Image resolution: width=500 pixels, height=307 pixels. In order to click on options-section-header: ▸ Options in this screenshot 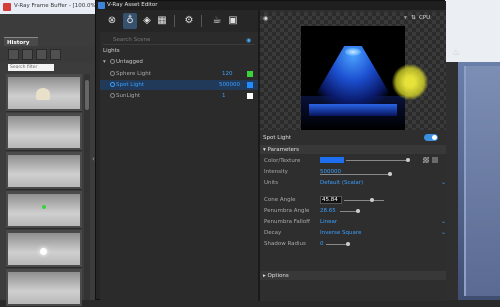, I will do `click(353, 275)`.